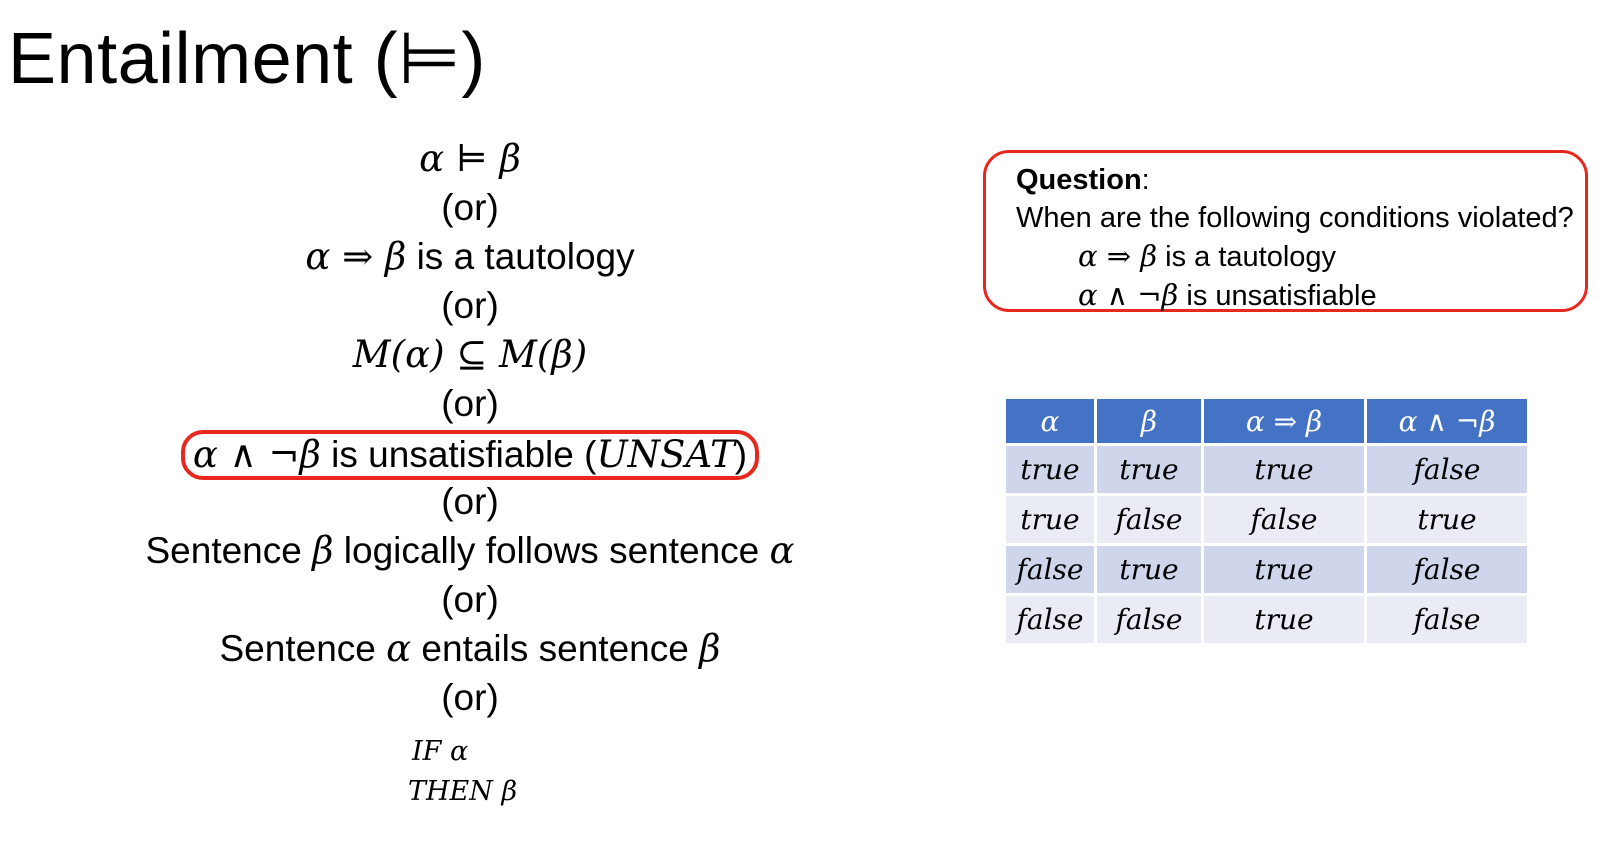 This screenshot has height=844, width=1604. Describe the element at coordinates (665, 454) in the screenshot. I see `unsat-abbrev: UNSAT` at that location.